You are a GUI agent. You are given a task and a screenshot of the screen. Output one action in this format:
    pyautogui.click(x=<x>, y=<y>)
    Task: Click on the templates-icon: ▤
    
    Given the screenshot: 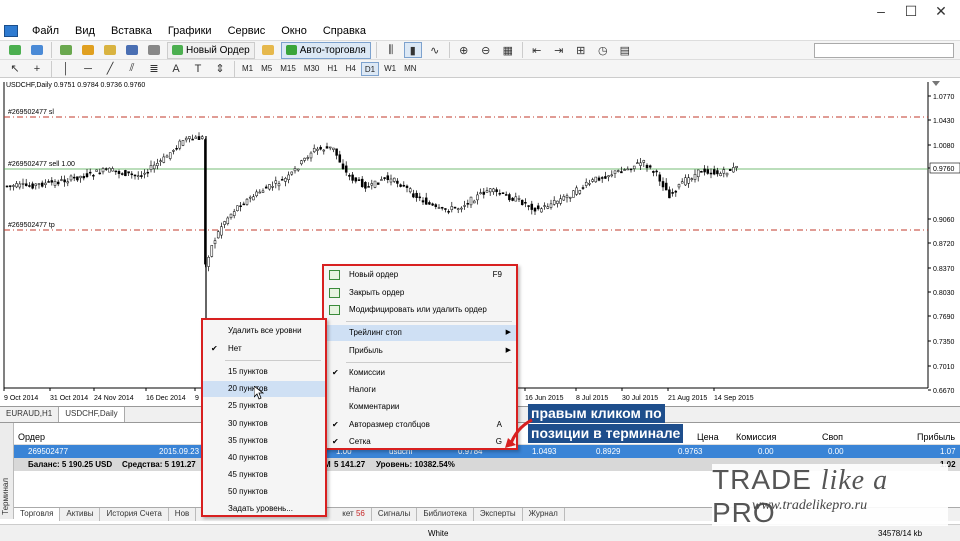 What is the action you would take?
    pyautogui.click(x=625, y=50)
    